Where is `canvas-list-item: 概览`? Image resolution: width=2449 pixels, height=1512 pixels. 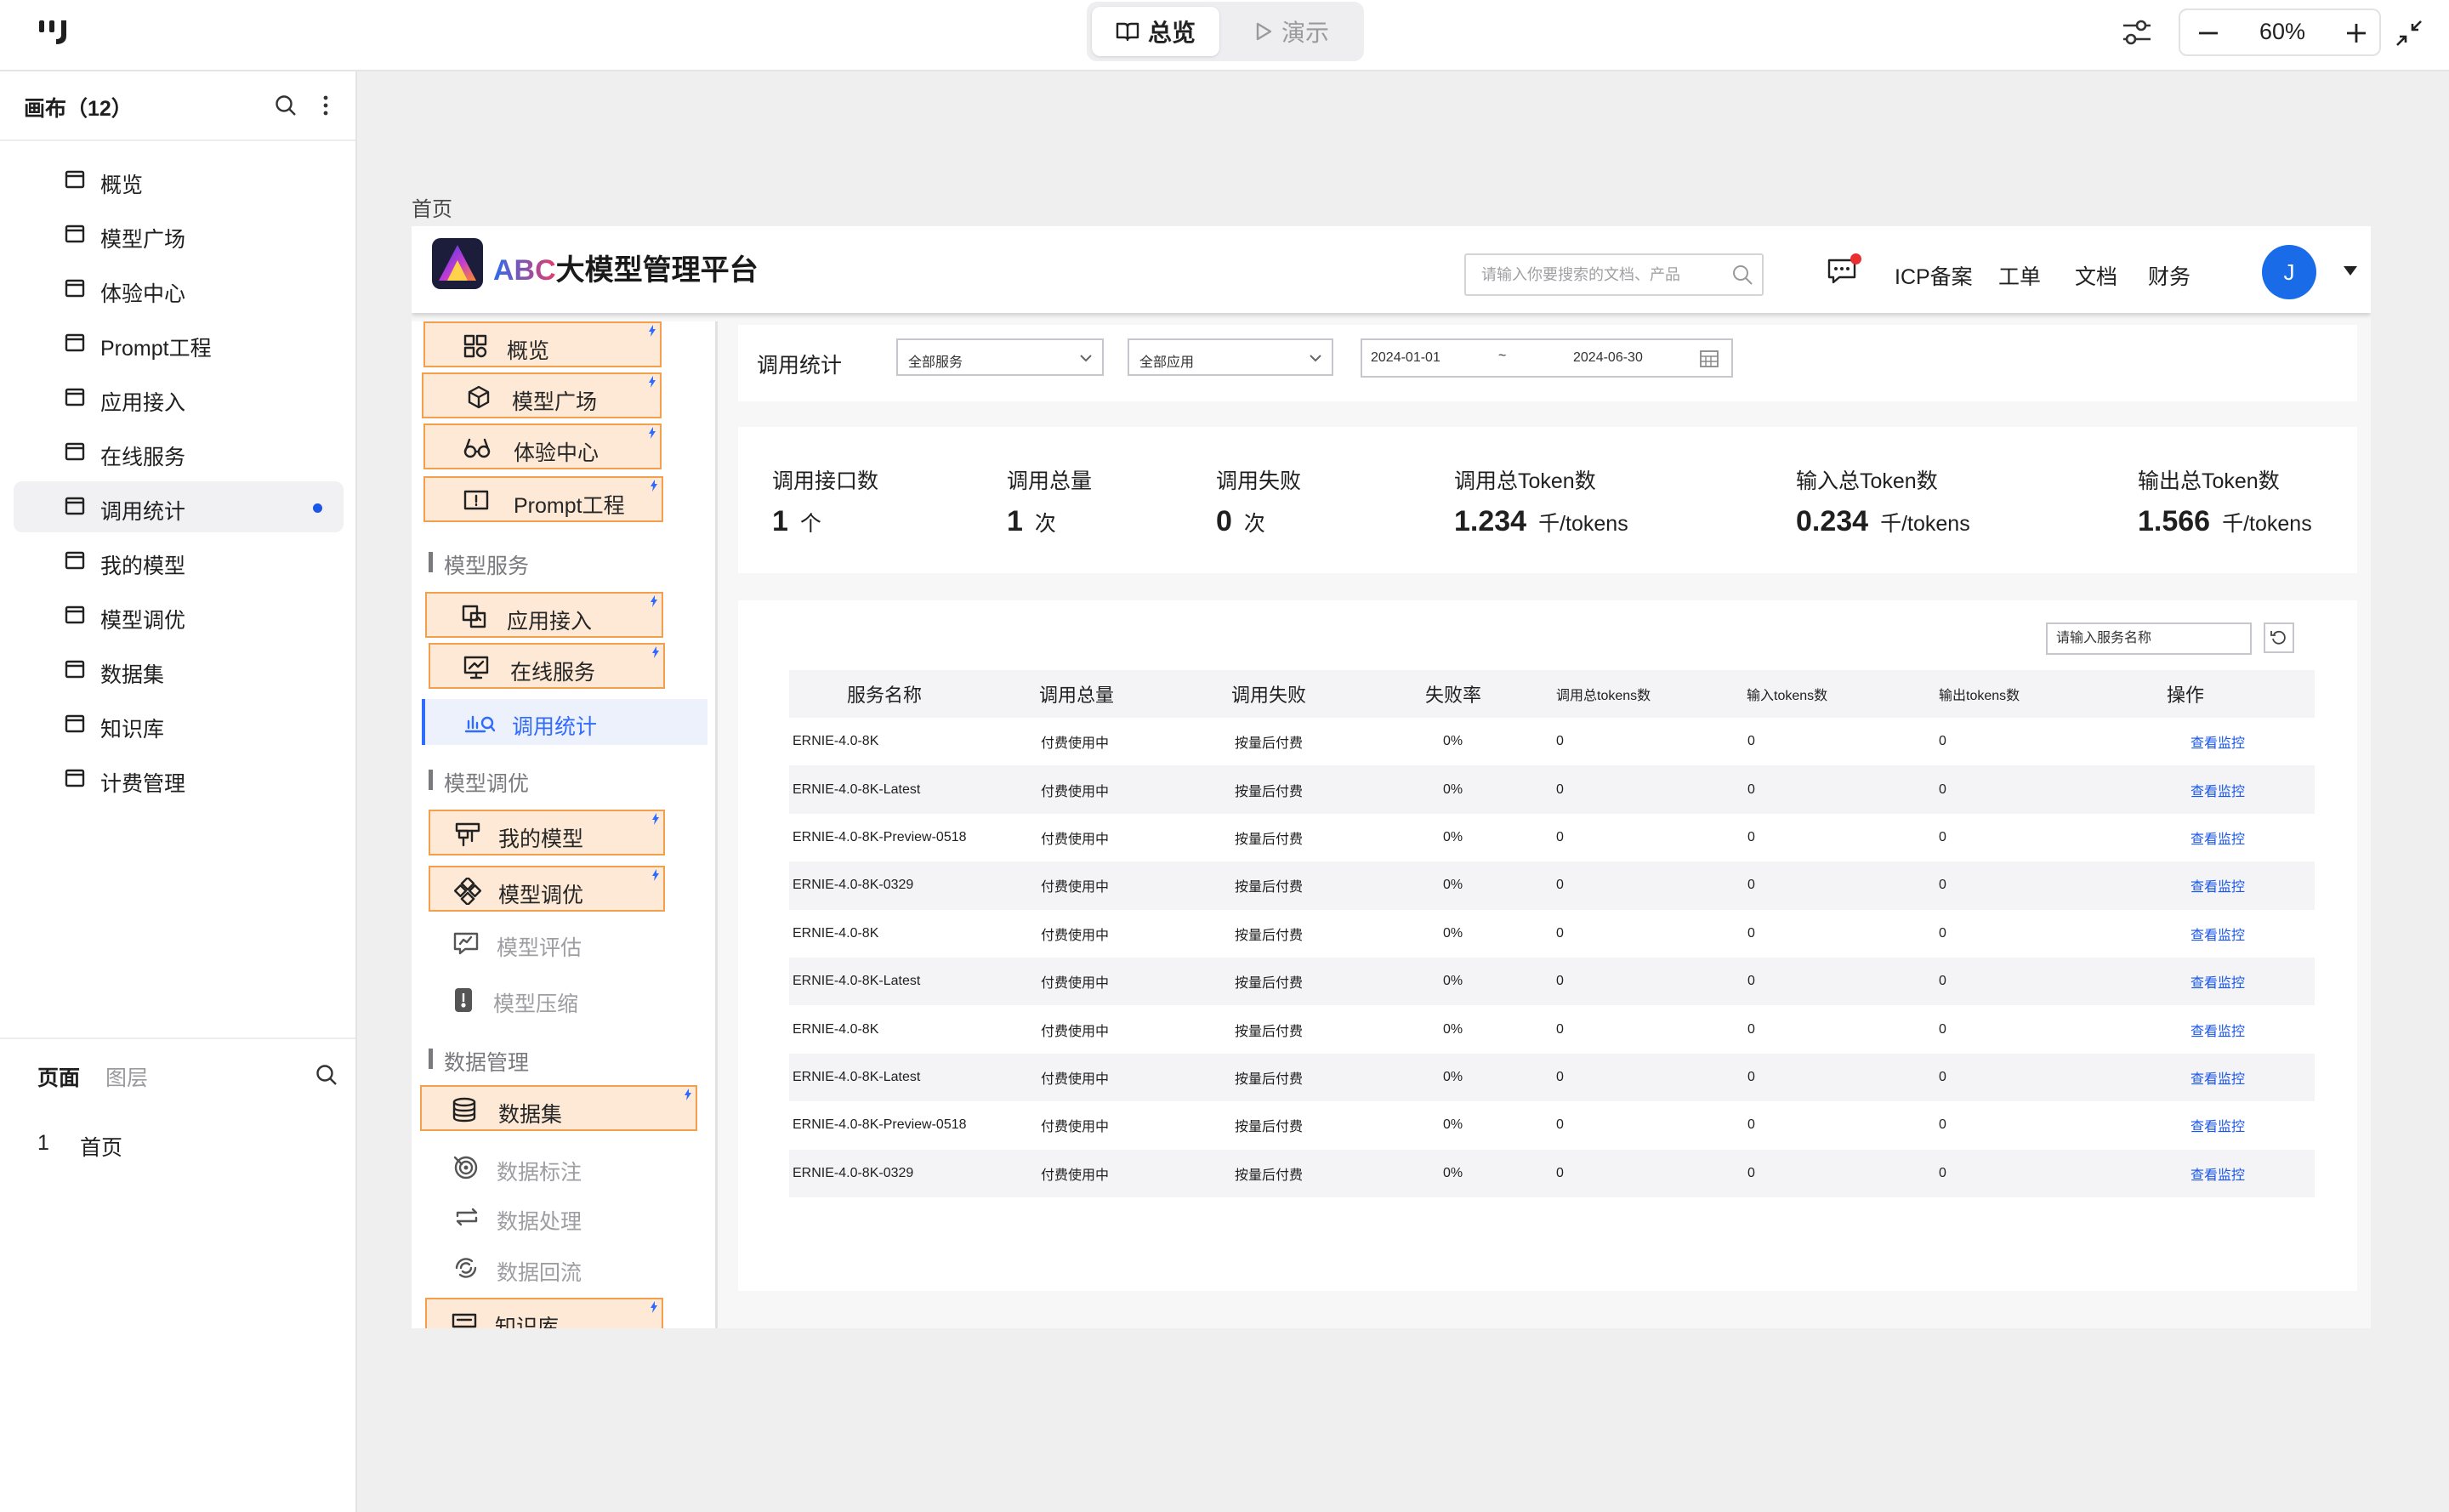 canvas-list-item: 概览 is located at coordinates (179, 180).